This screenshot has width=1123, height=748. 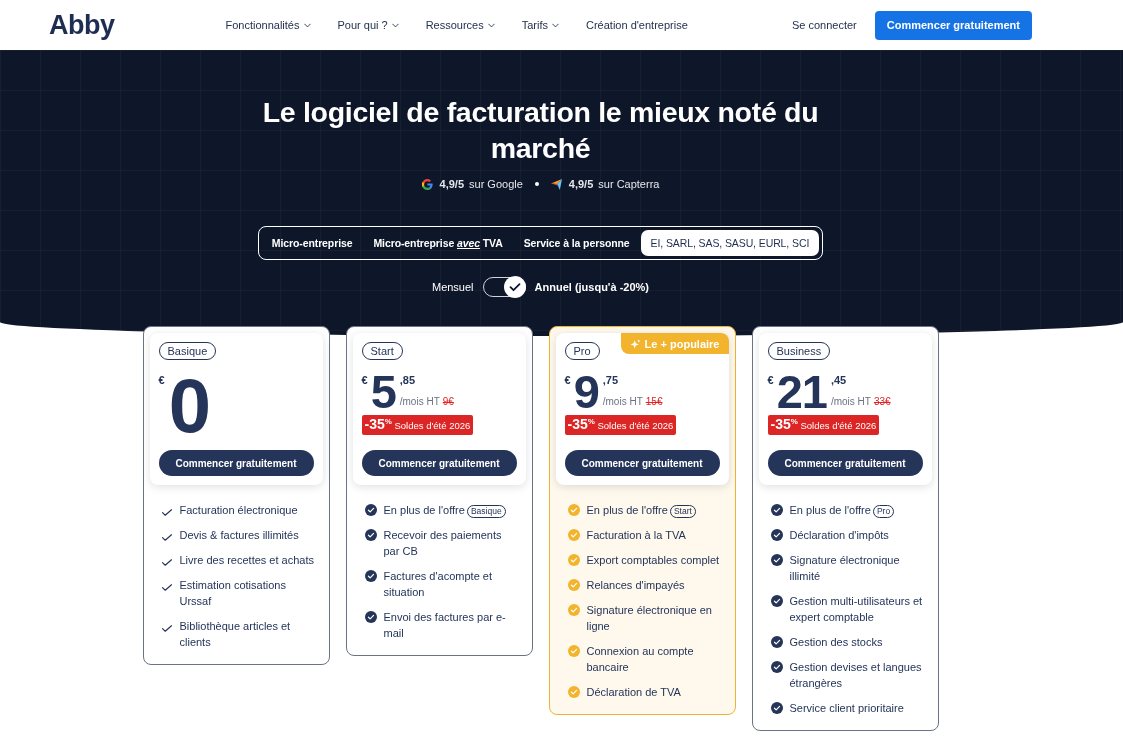 I want to click on rating-source: sur Capterra, so click(x=629, y=184).